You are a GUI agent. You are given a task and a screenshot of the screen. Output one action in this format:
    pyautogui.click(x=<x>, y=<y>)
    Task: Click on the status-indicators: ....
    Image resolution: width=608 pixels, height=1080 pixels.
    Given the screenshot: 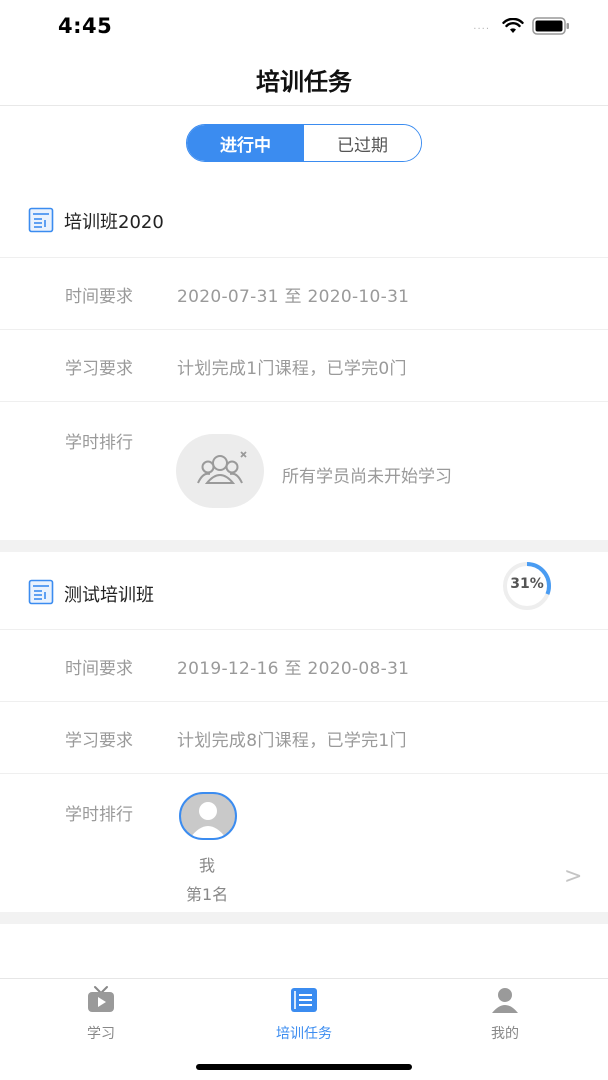 What is the action you would take?
    pyautogui.click(x=521, y=26)
    